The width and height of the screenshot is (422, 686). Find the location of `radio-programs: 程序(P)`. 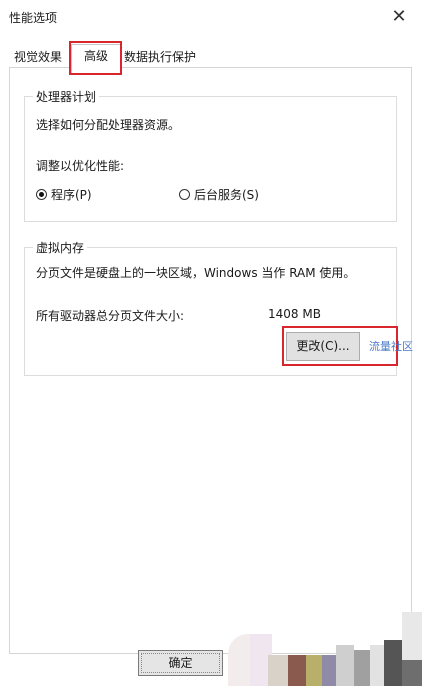

radio-programs: 程序(P) is located at coordinates (64, 194).